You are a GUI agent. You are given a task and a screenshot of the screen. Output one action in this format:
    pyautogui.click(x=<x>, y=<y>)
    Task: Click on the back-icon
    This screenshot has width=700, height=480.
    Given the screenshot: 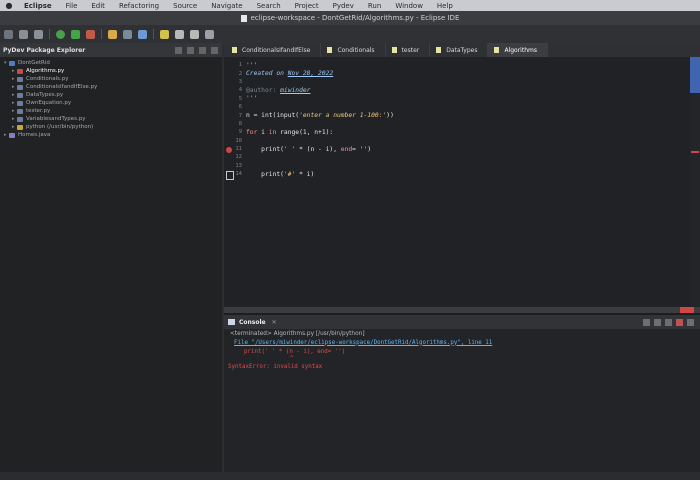 What is the action you would take?
    pyautogui.click(x=179, y=34)
    